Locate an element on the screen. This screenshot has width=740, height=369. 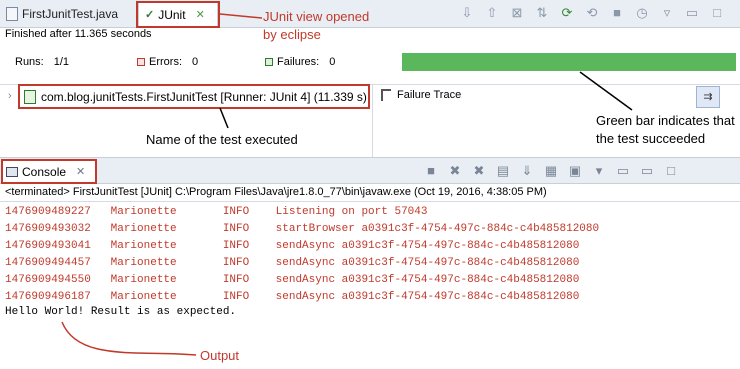
scroll-lock-icon: ⇅ is located at coordinates (542, 13).